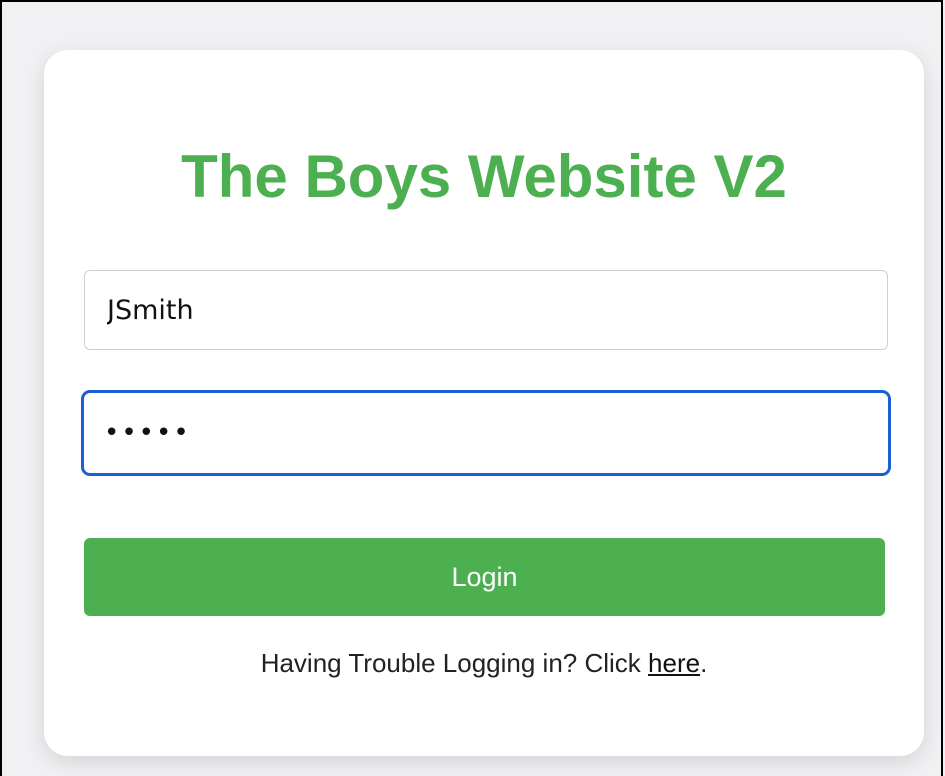 This screenshot has height=776, width=945. Describe the element at coordinates (486, 310) in the screenshot. I see `username-input` at that location.